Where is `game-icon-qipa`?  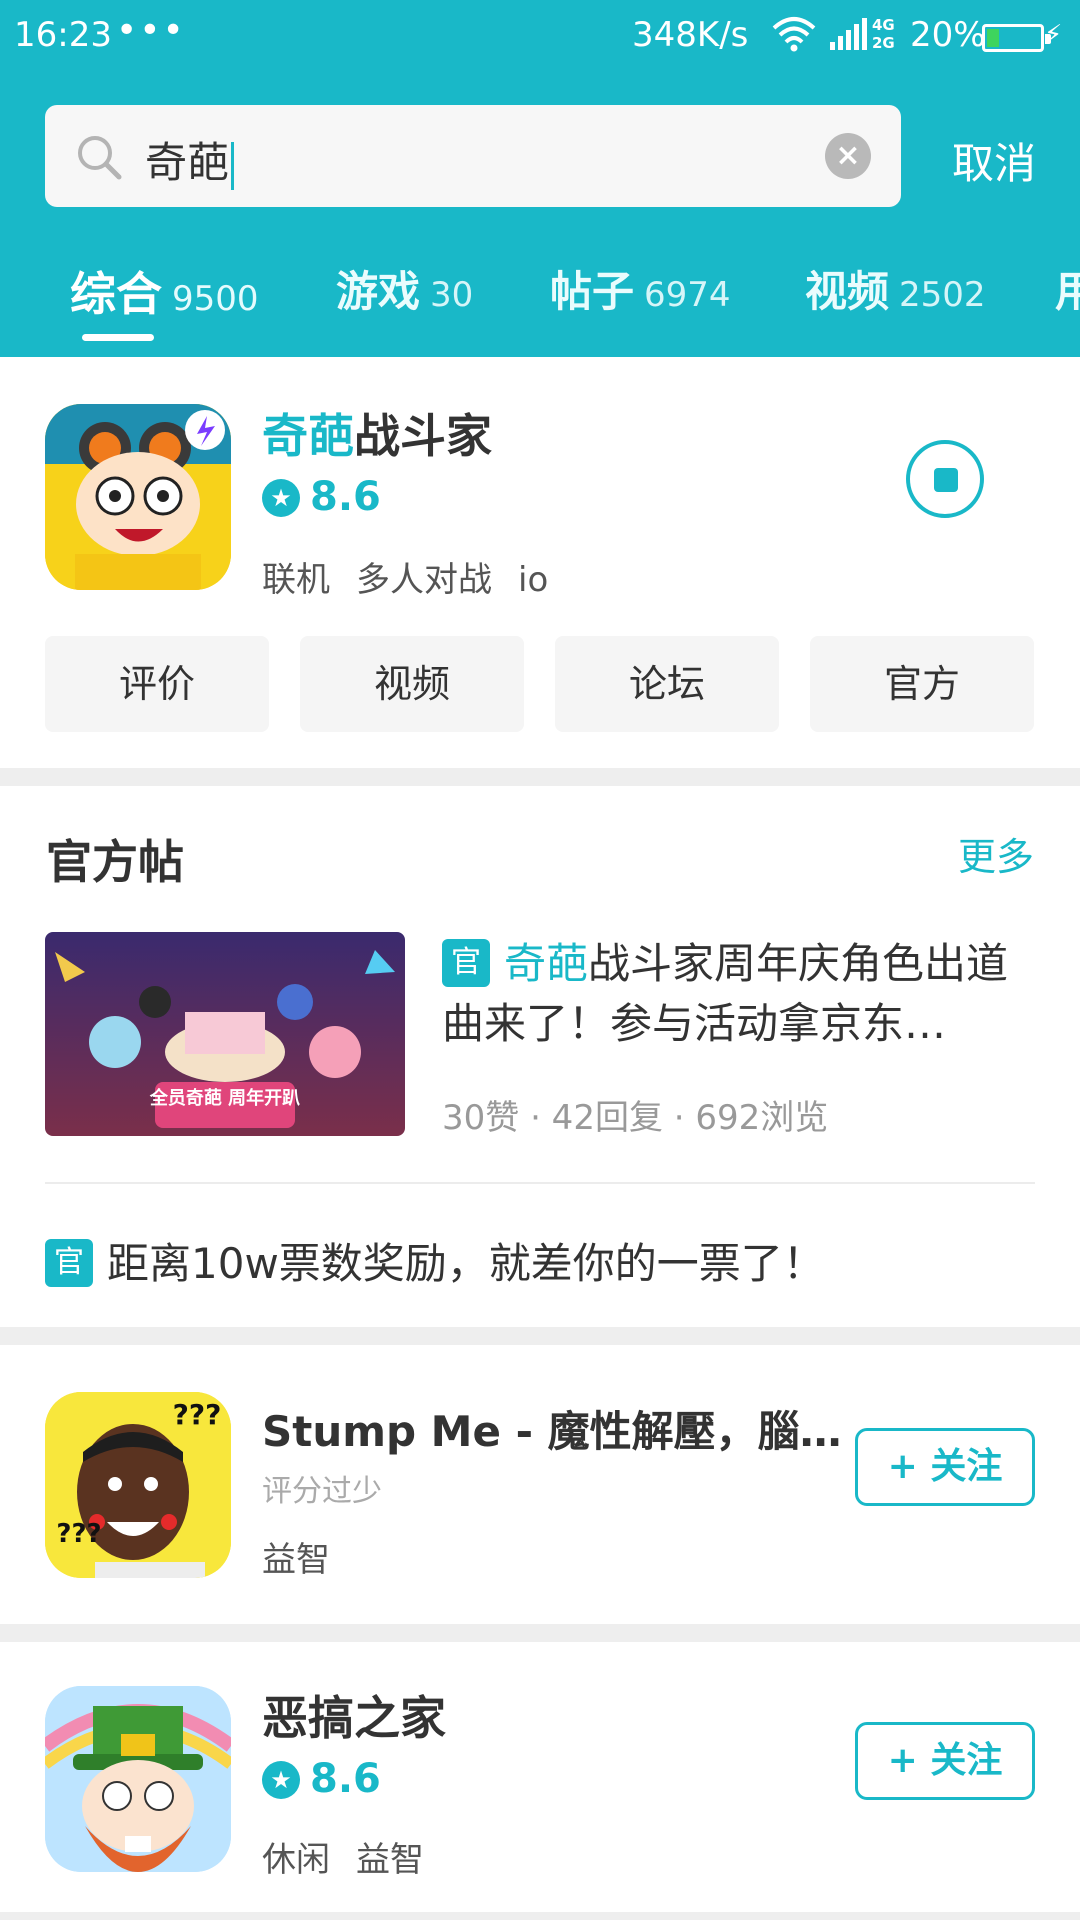 game-icon-qipa is located at coordinates (138, 497).